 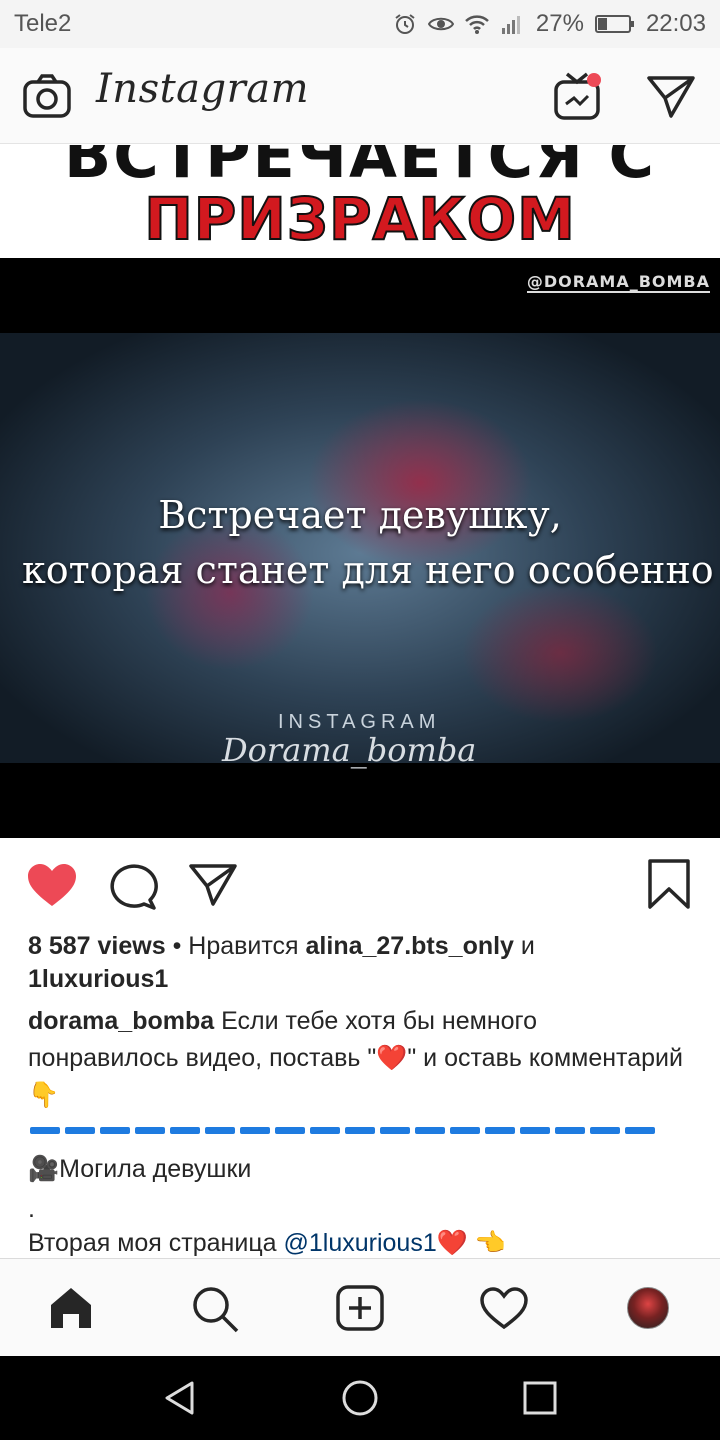 I want to click on activity-icon, so click(x=504, y=1310).